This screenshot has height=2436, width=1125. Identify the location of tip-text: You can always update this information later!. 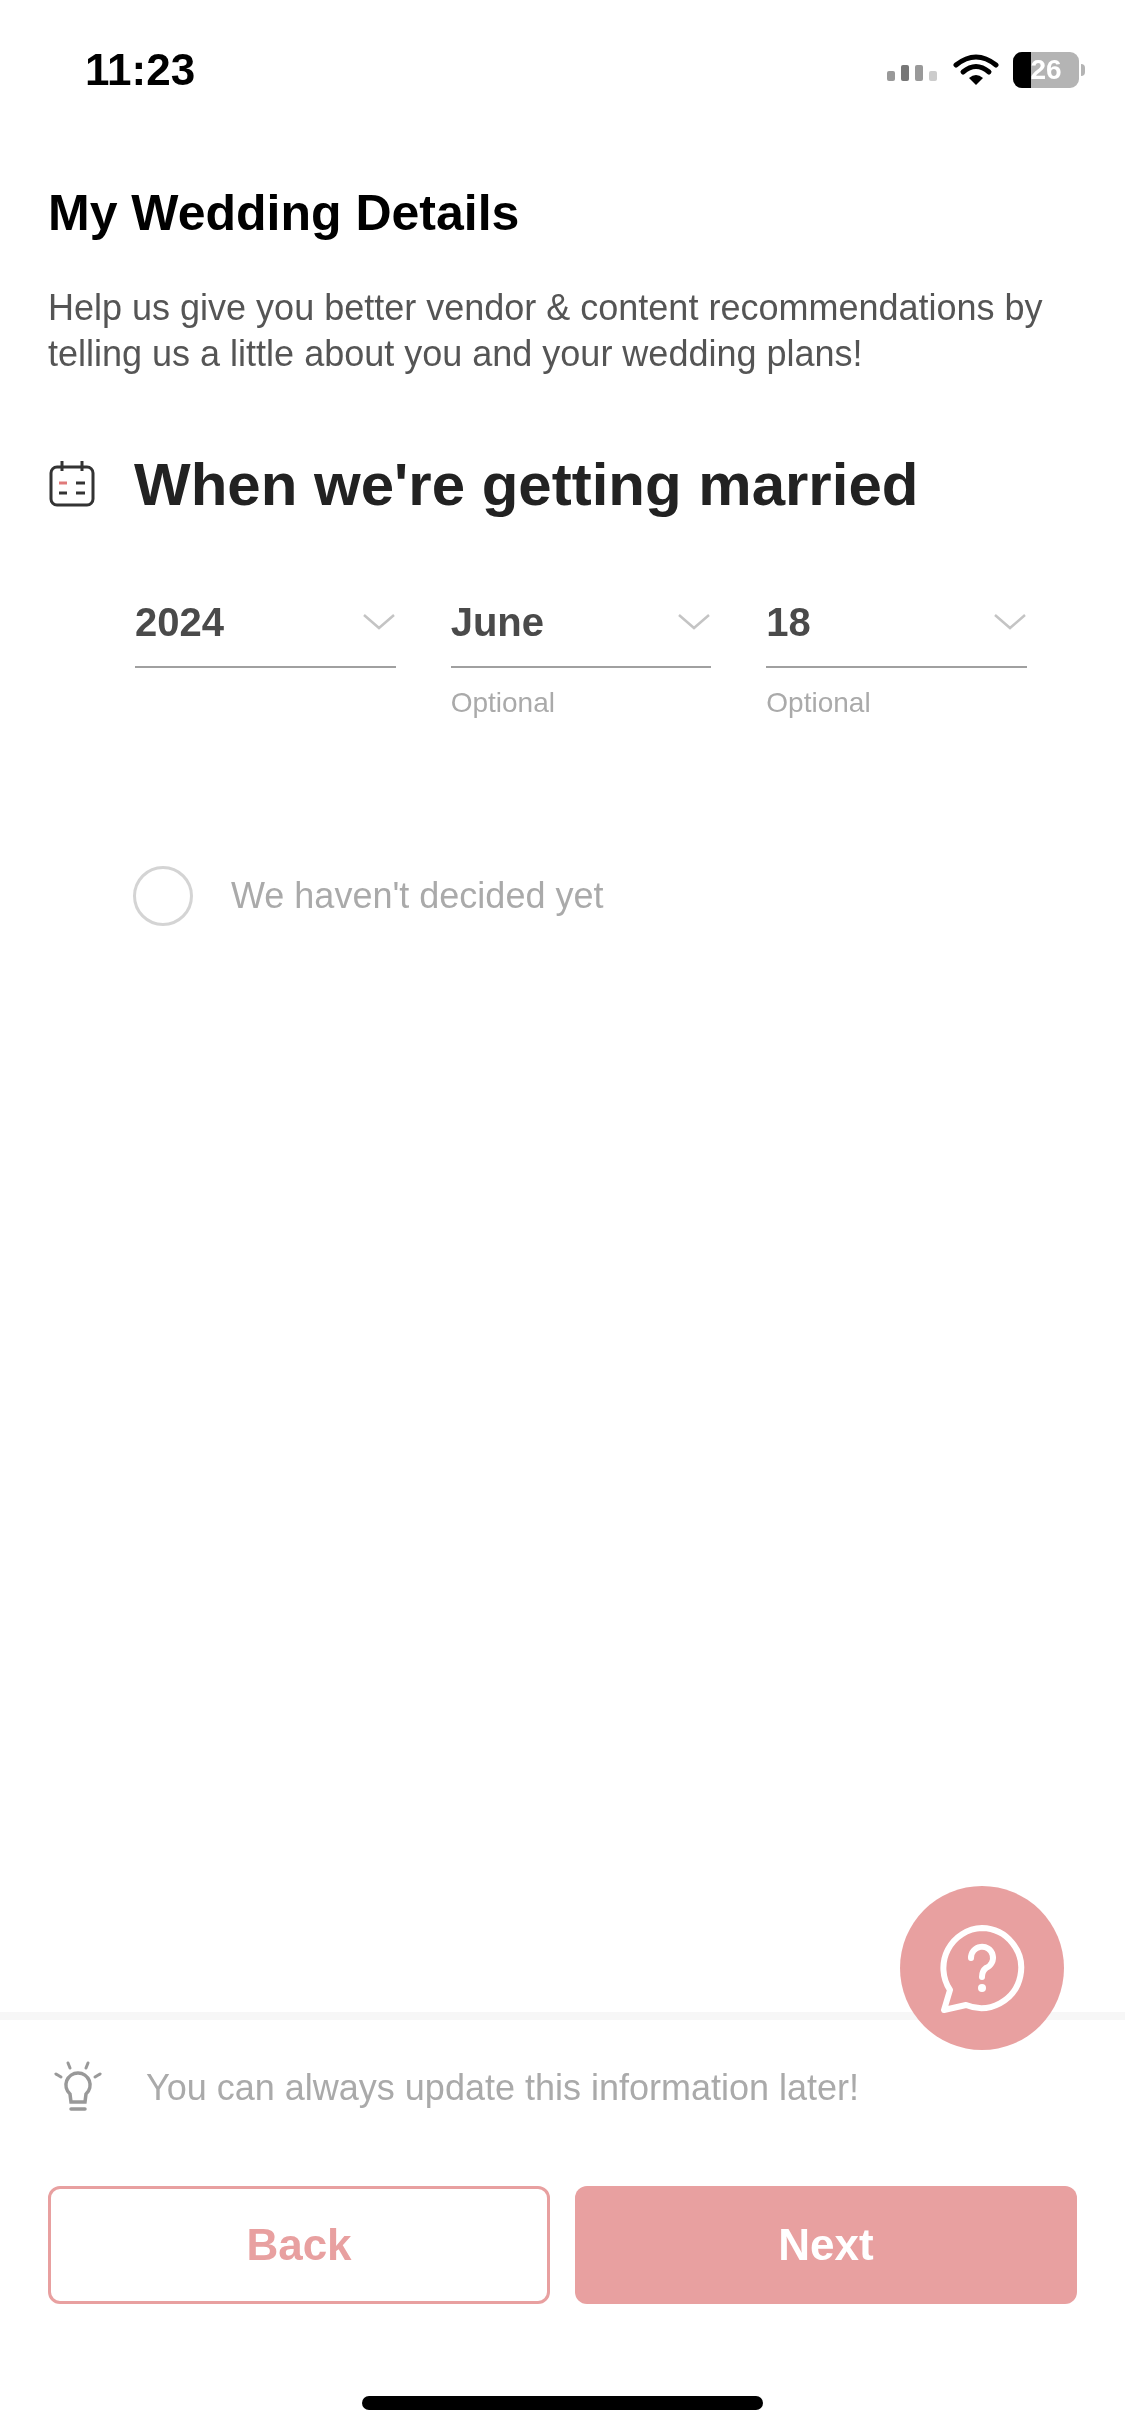
(503, 2088).